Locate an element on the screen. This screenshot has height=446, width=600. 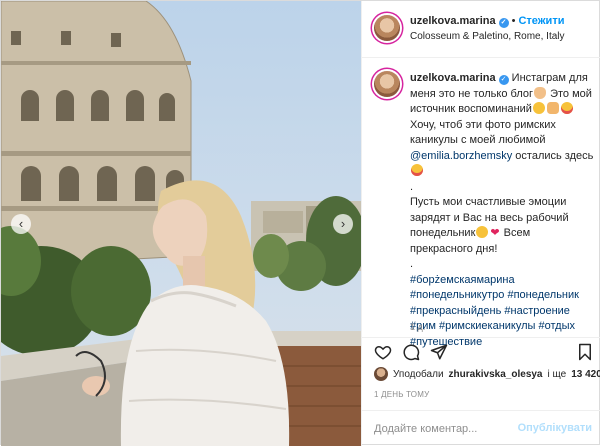
liker-avatar is located at coordinates (381, 374).